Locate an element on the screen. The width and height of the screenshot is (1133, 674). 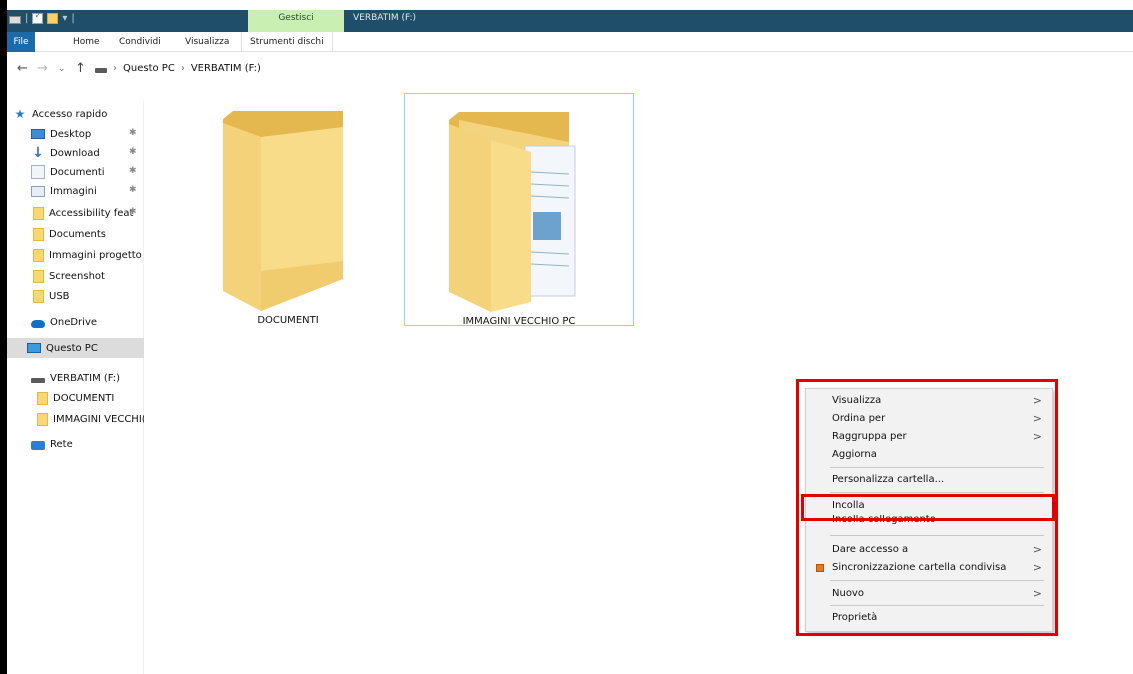
customize-icon: ▾ is located at coordinates (64, 18).